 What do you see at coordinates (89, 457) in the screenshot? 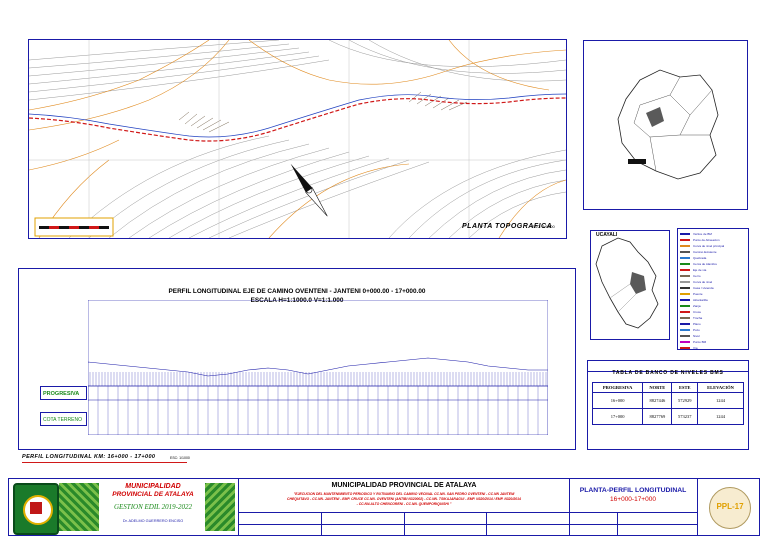
I see `profile-caption: PERFIL LONGITUDINAL KM: 16+000 - 17+000` at bounding box center [89, 457].